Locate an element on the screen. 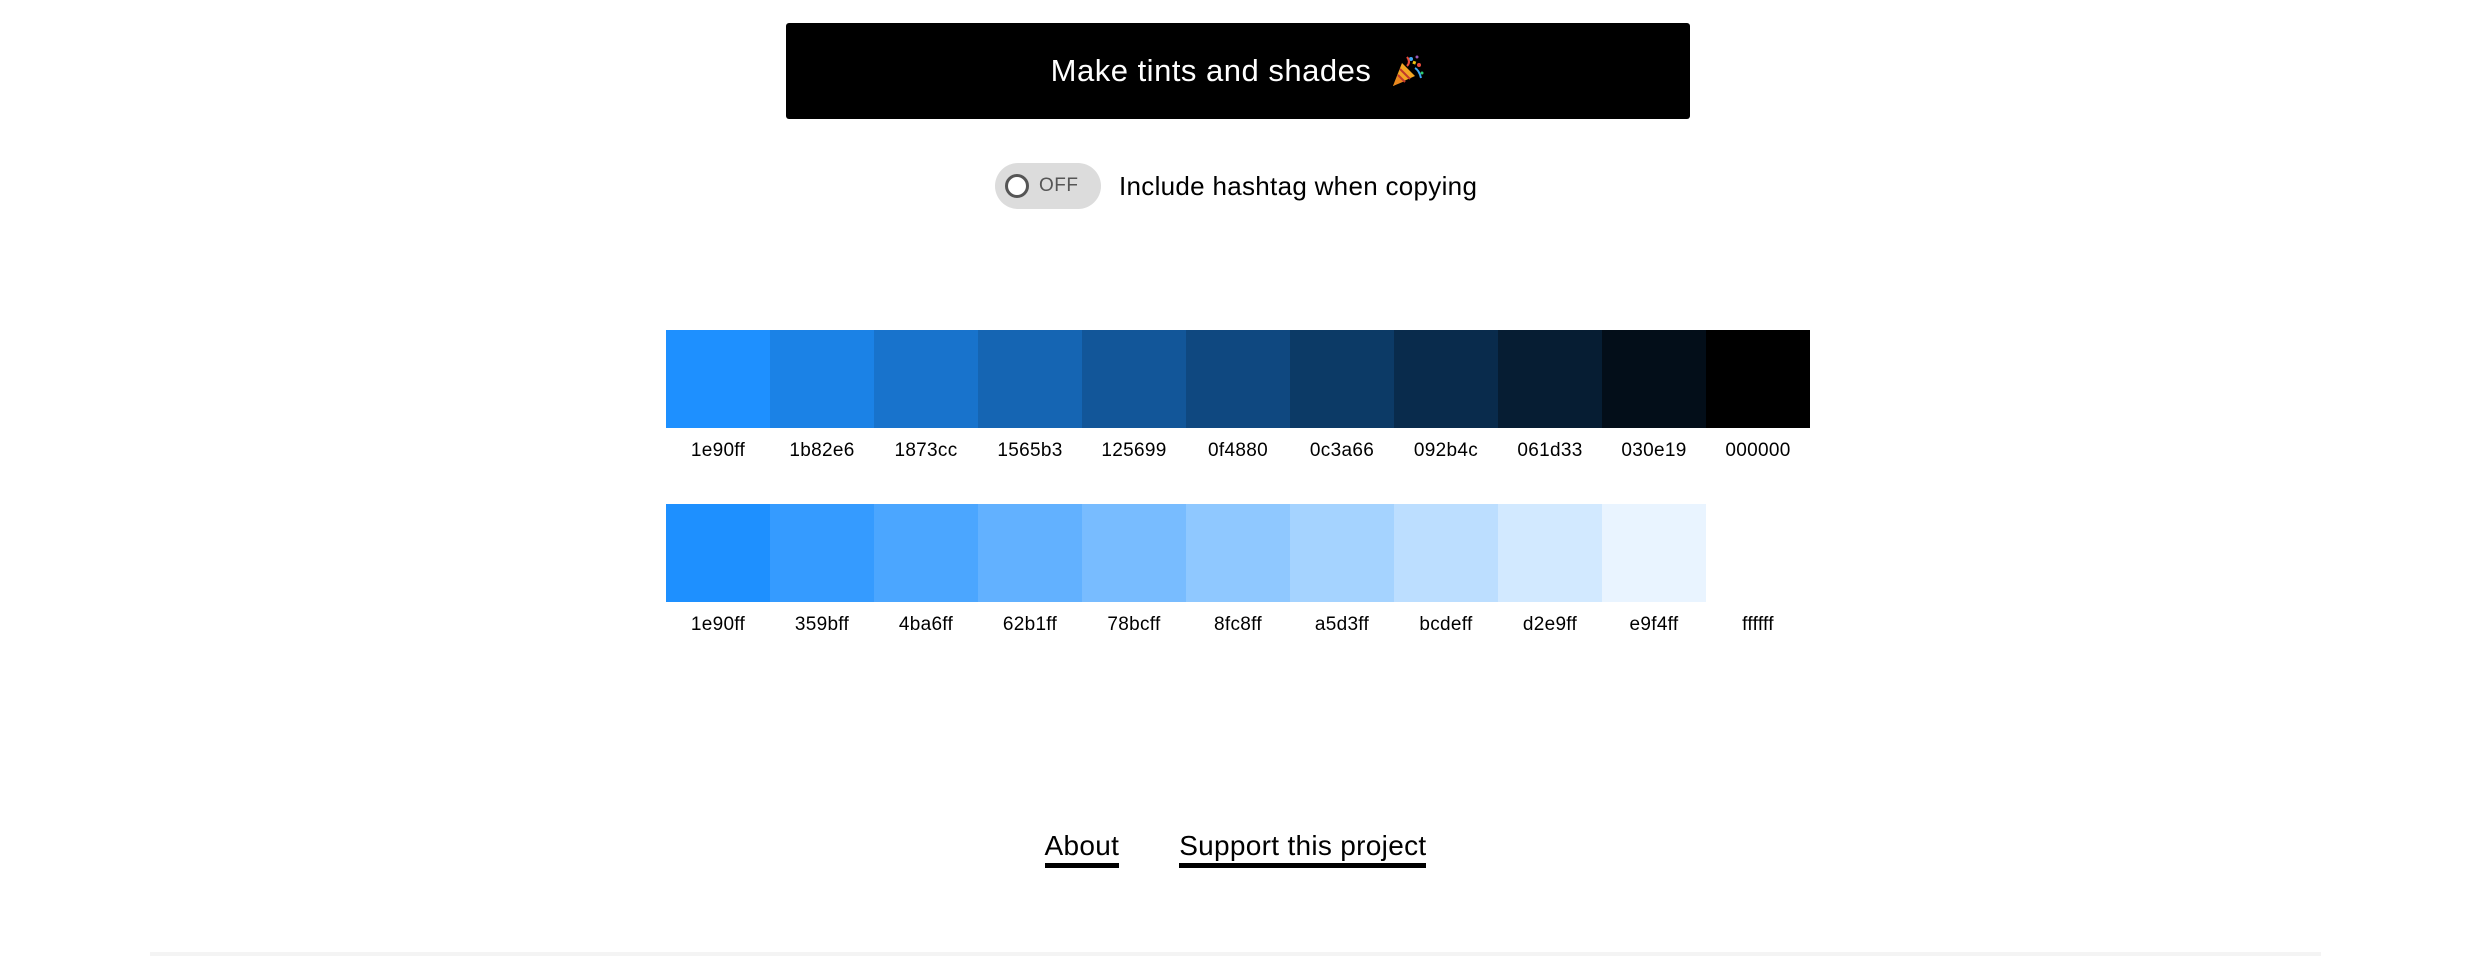 This screenshot has width=2471, height=956. tints-hex-label: 78bcff is located at coordinates (1134, 625).